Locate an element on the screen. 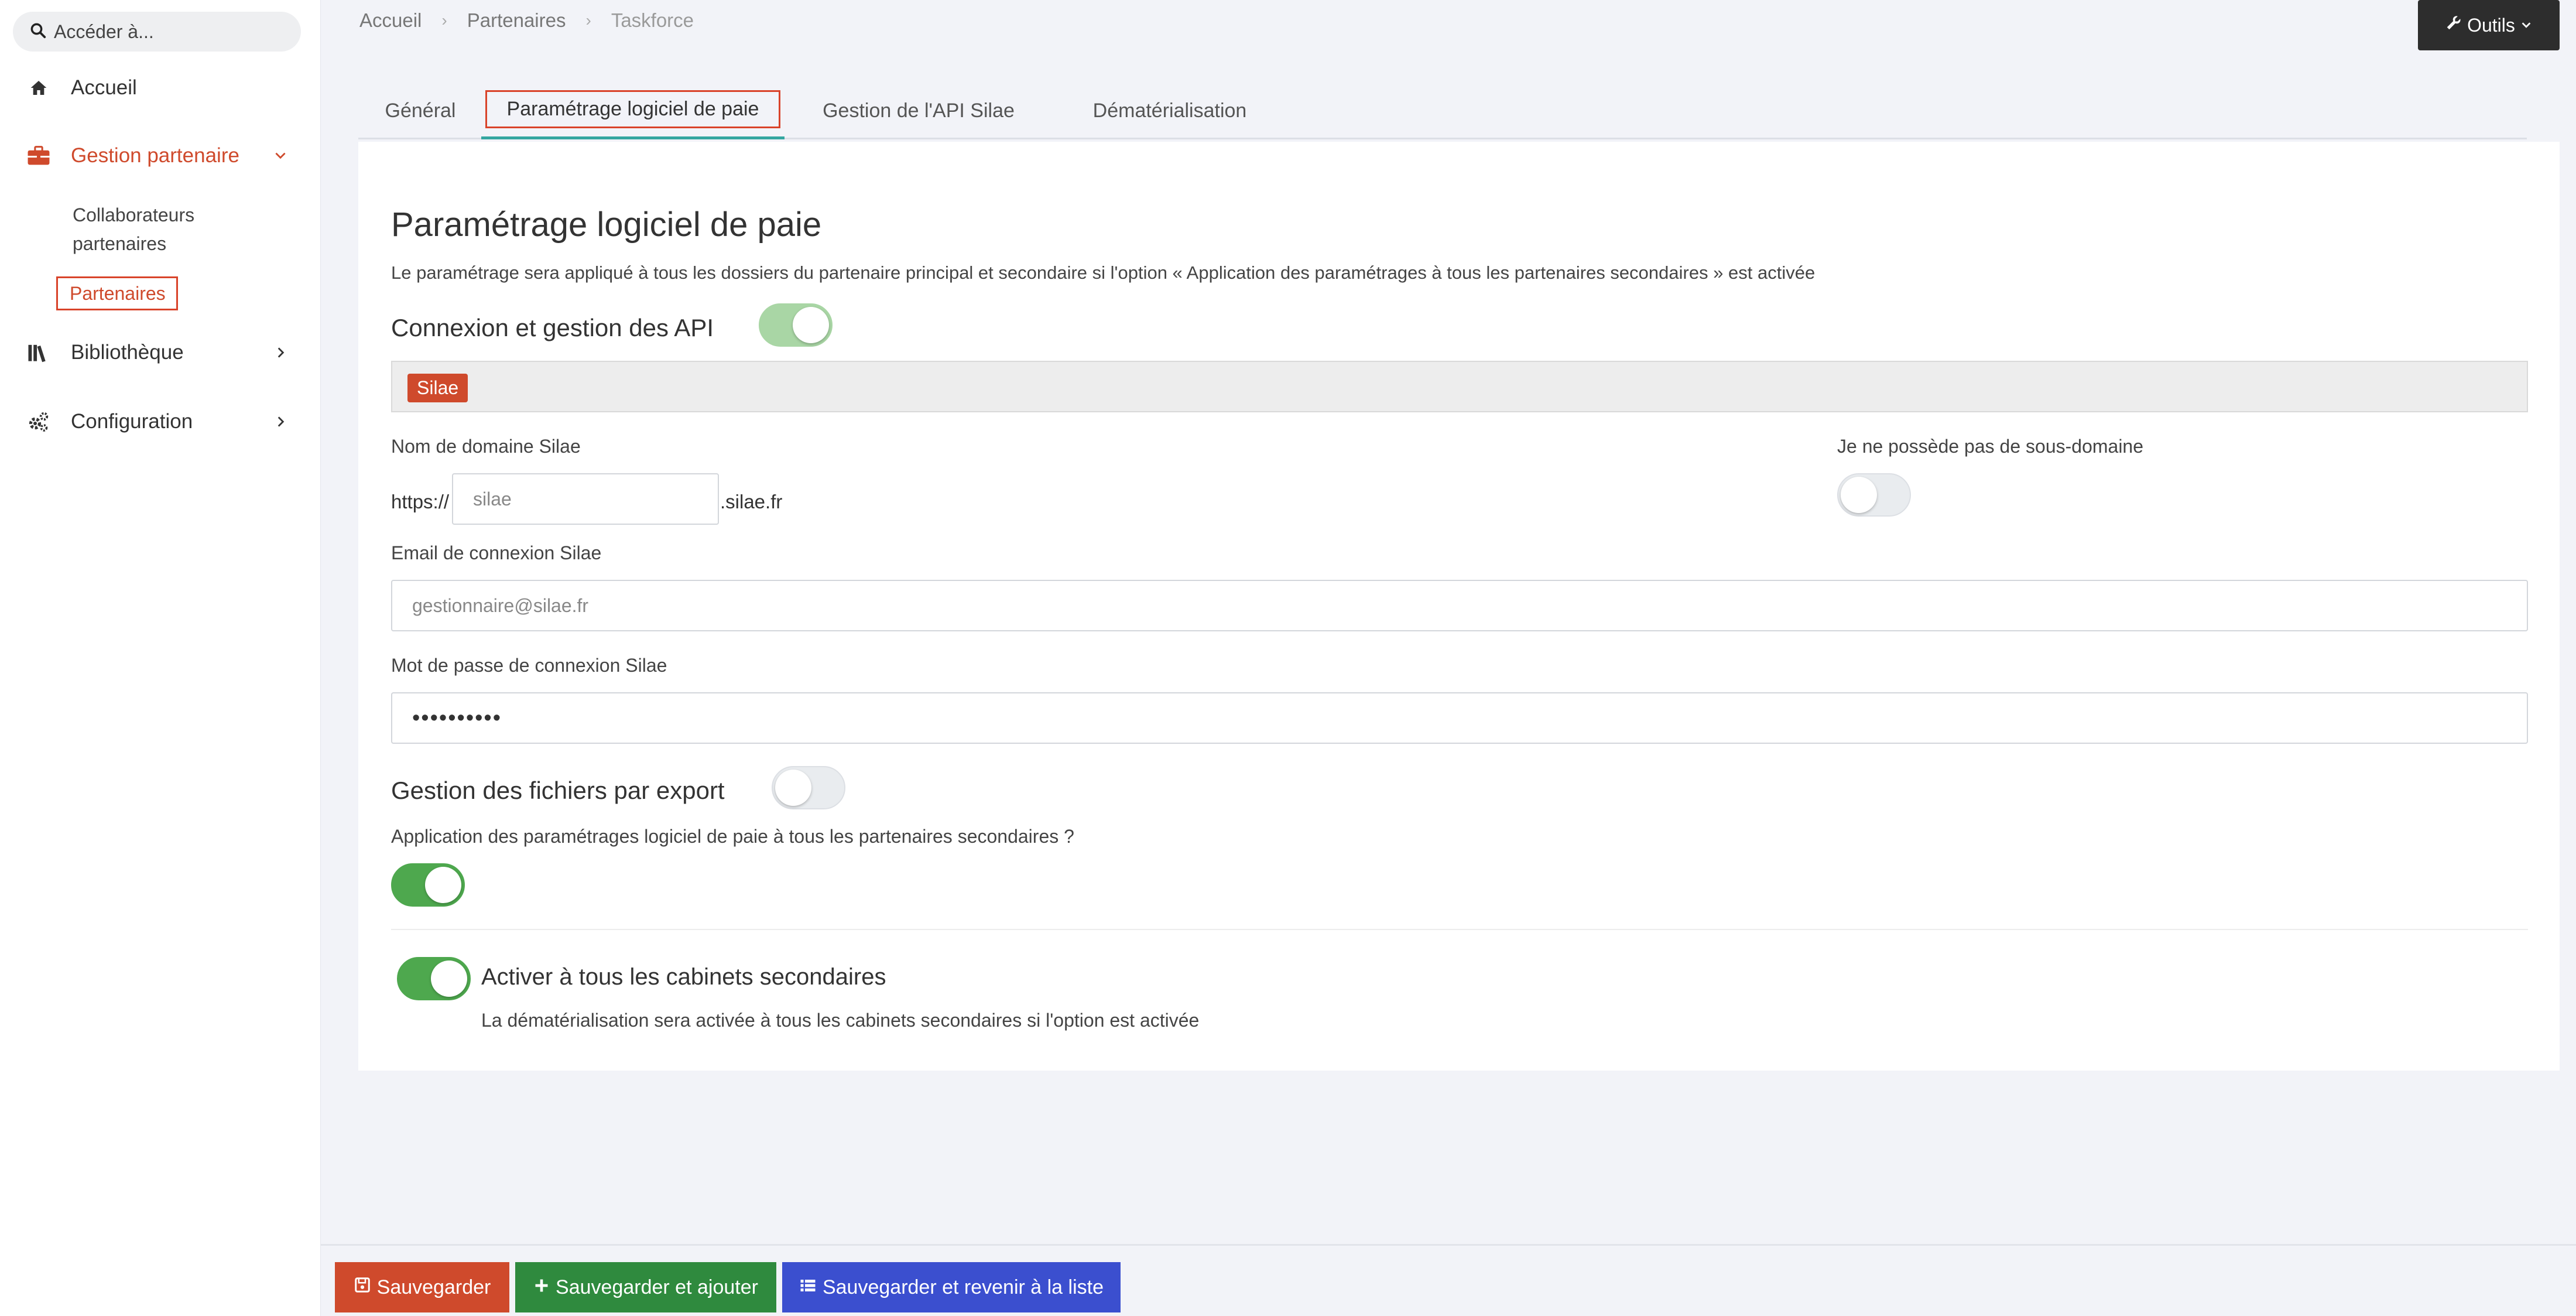 The width and height of the screenshot is (2576, 1316). domain-prefix: https:// is located at coordinates (420, 501).